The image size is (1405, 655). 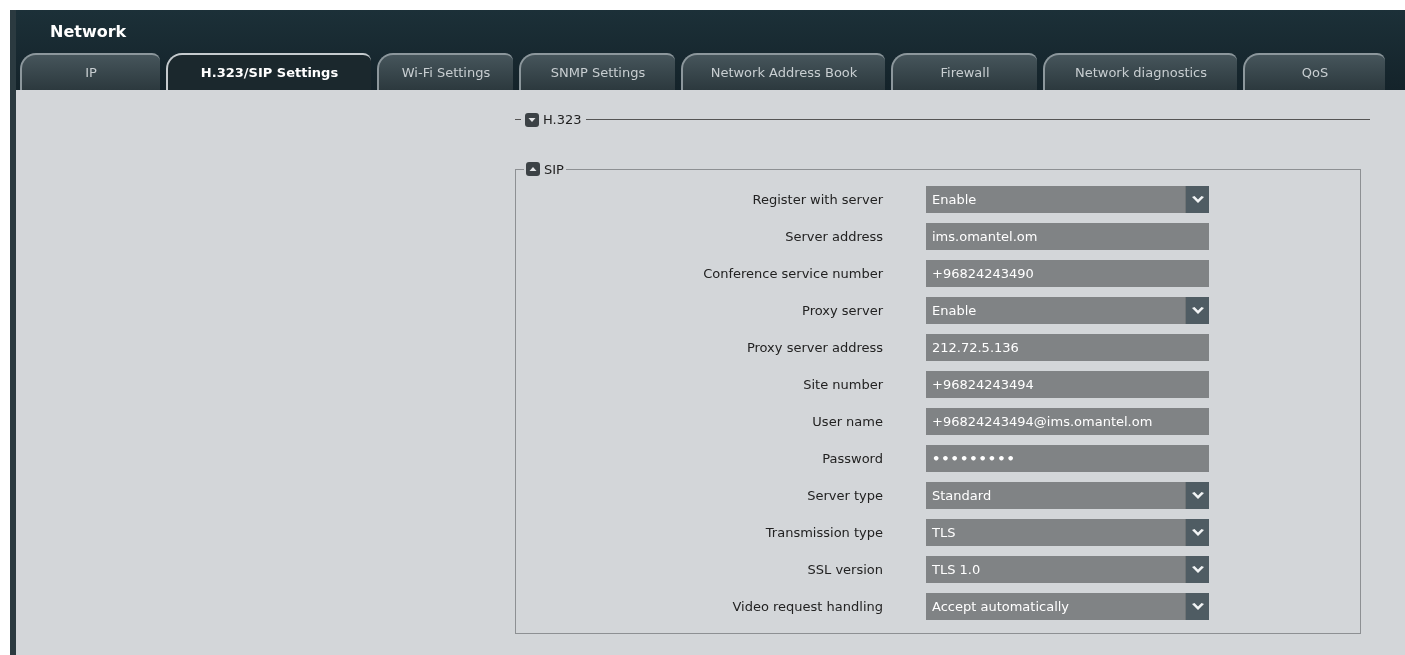 What do you see at coordinates (554, 169) in the screenshot?
I see `section-title: SIP` at bounding box center [554, 169].